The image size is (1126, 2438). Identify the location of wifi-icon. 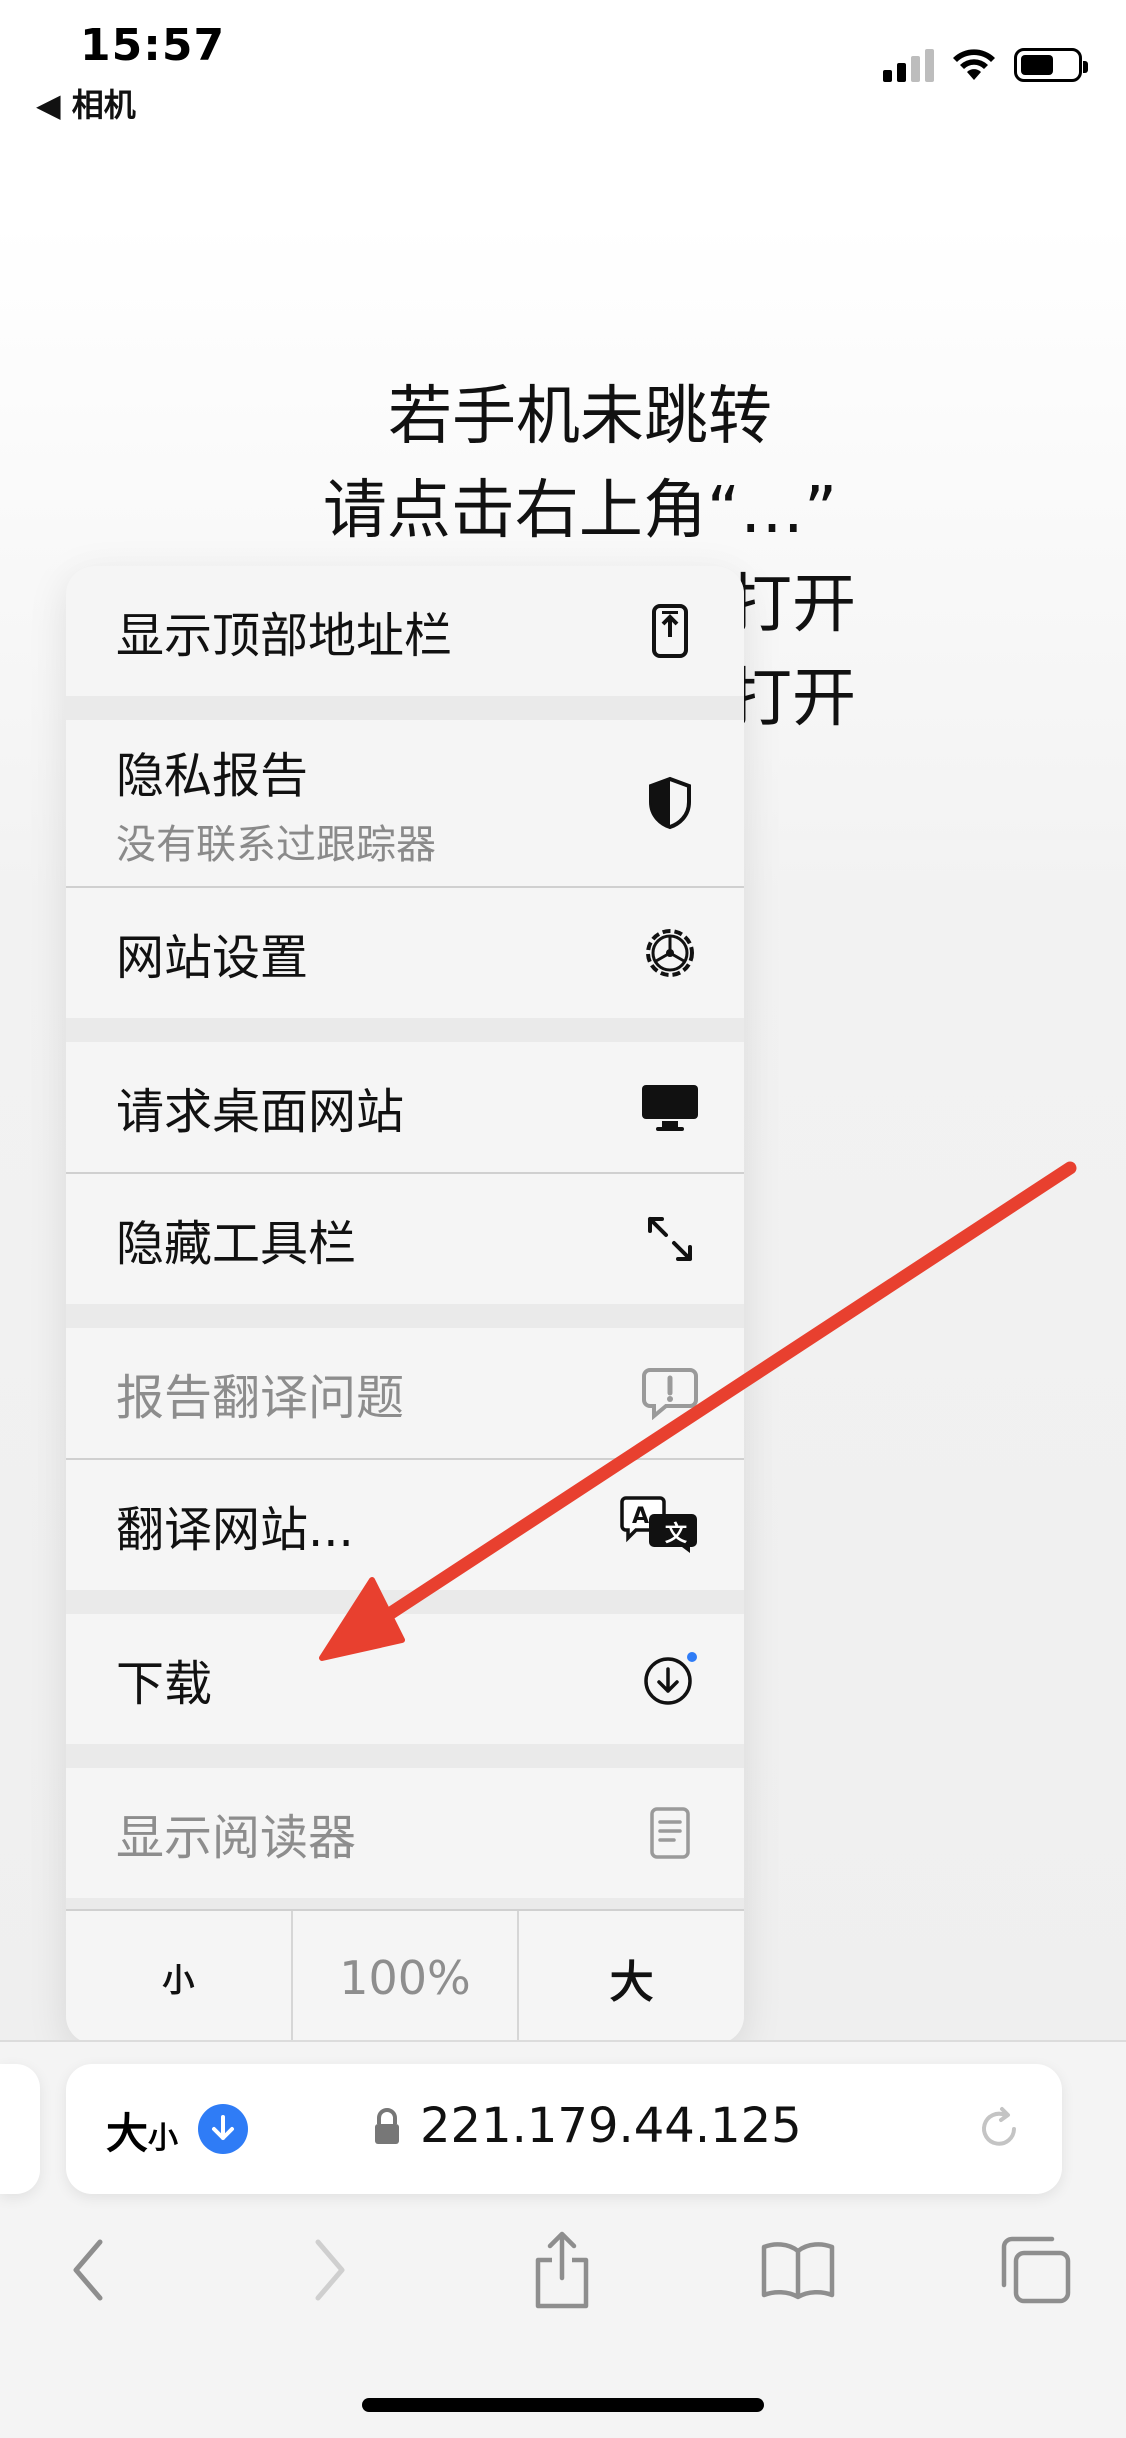
(974, 64).